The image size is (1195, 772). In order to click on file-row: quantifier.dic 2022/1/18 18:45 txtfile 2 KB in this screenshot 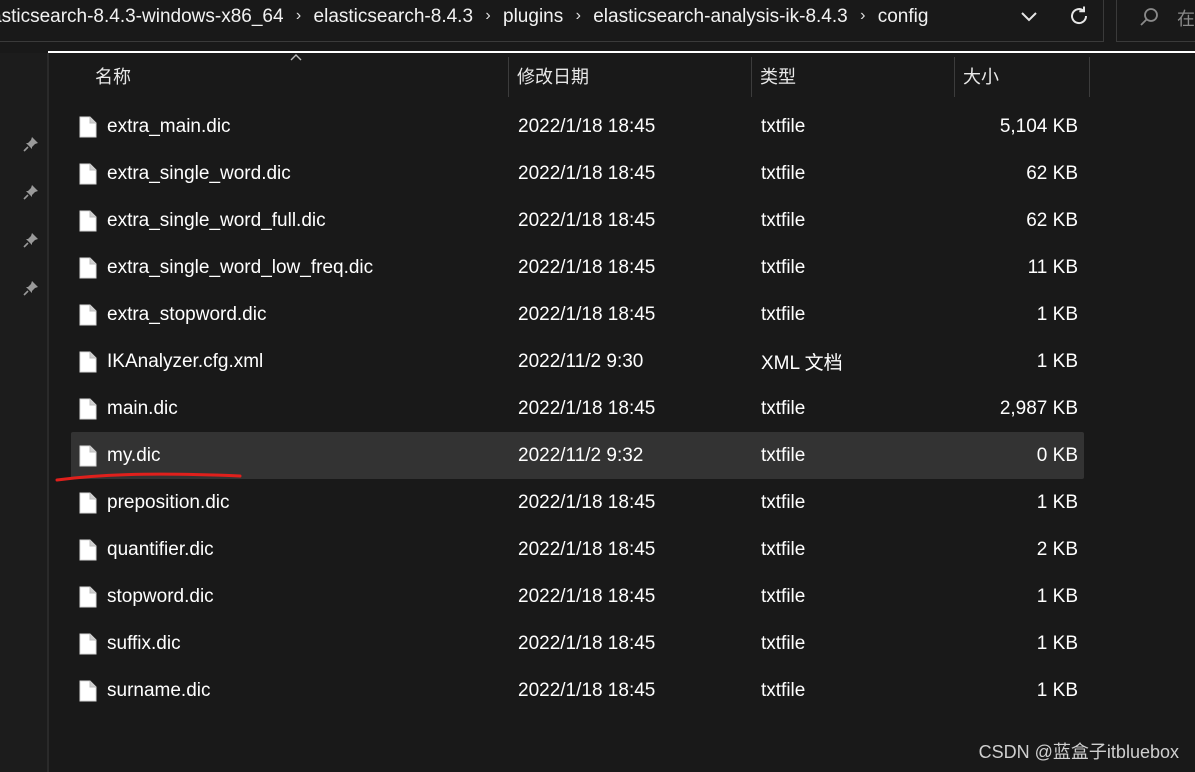, I will do `click(577, 549)`.